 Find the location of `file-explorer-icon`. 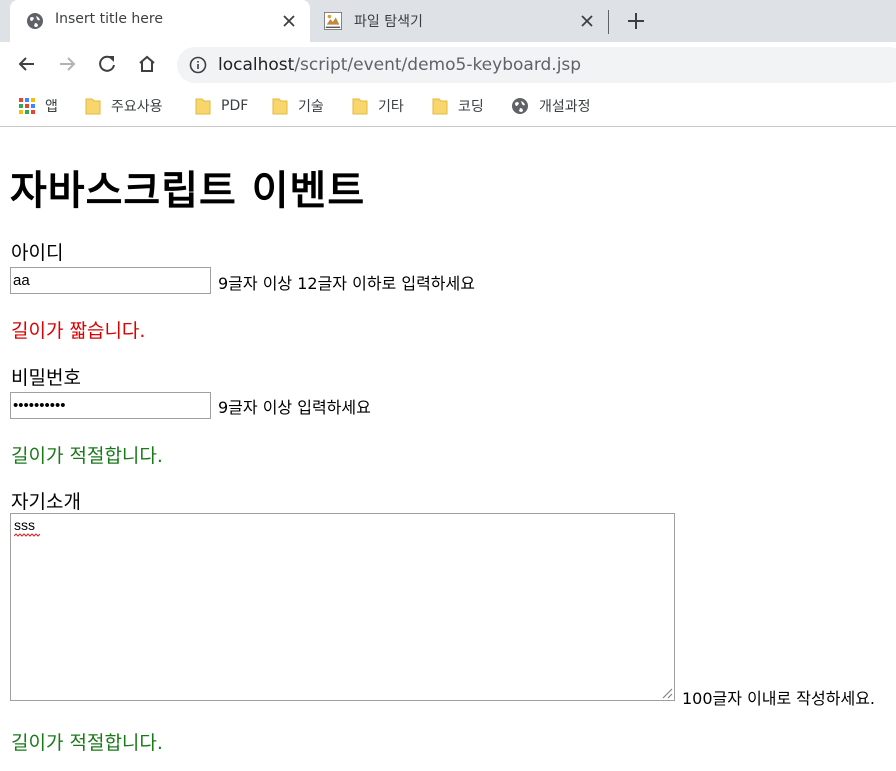

file-explorer-icon is located at coordinates (333, 21).